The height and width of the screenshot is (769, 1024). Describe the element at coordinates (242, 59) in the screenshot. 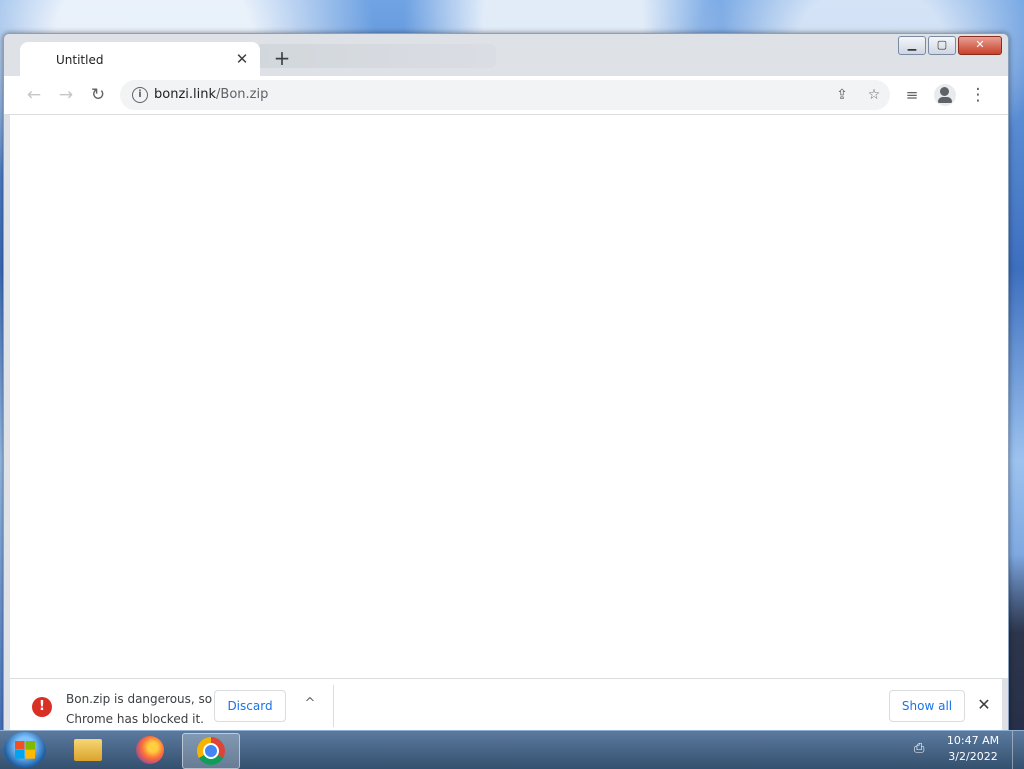

I see `tab-close-icon: ✕` at that location.